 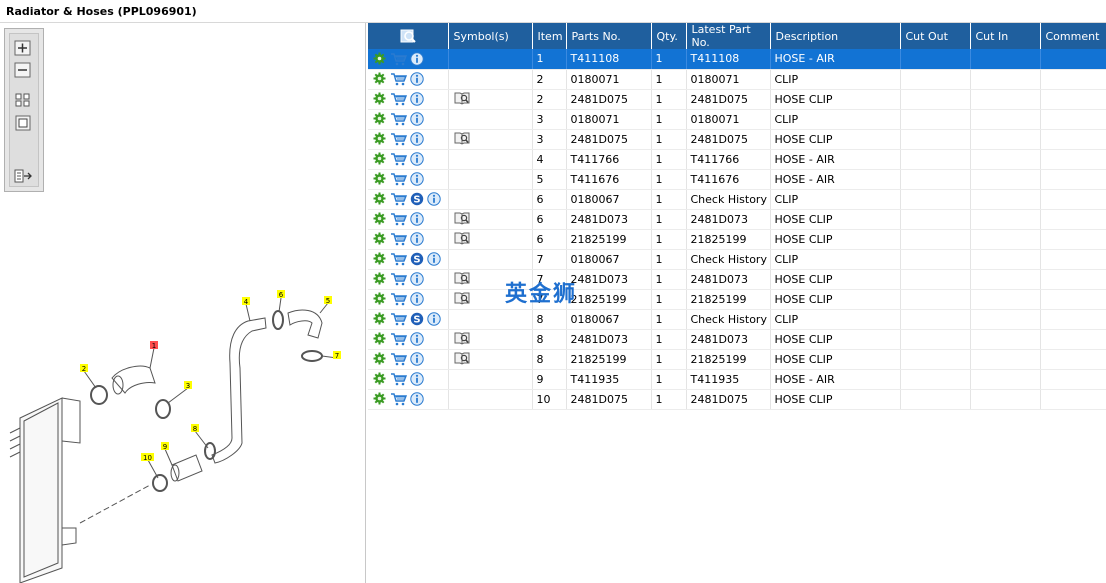 What do you see at coordinates (737, 219) in the screenshot?
I see `table-row: 6 2481D073 1 2481D073 HOSE CLIP` at bounding box center [737, 219].